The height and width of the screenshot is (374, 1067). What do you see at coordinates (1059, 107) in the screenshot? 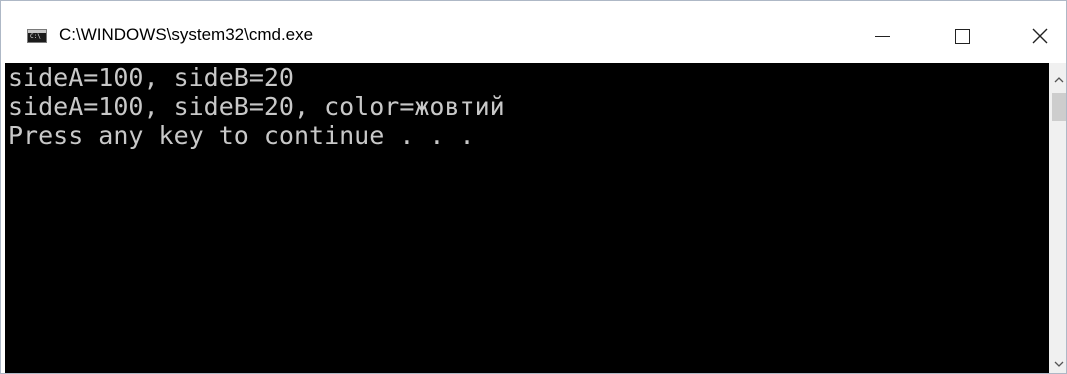
I see `scroll-thumb` at bounding box center [1059, 107].